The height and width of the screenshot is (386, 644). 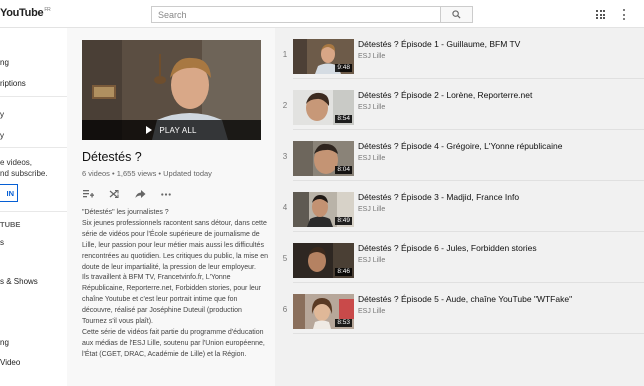 What do you see at coordinates (285, 54) in the screenshot?
I see `video-index: 1` at bounding box center [285, 54].